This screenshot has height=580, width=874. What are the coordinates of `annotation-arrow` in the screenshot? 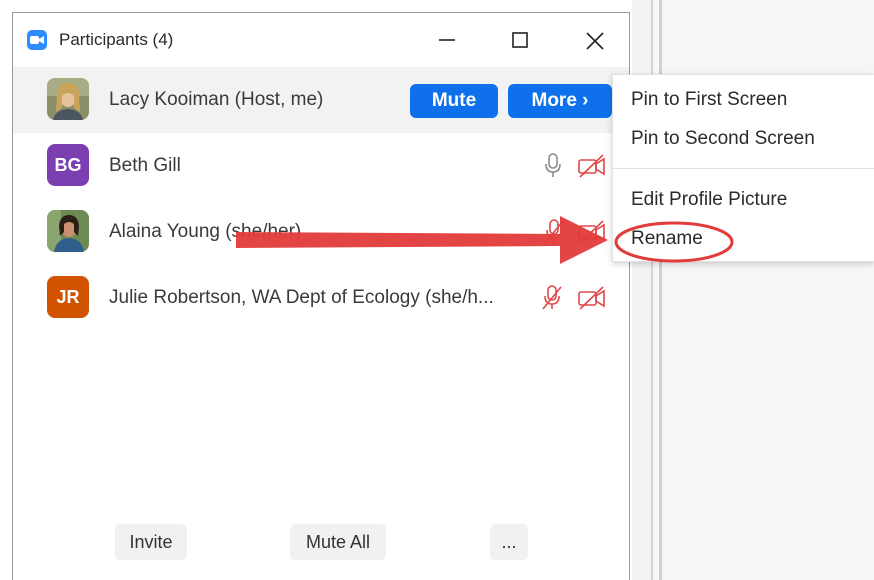 It's located at (422, 240).